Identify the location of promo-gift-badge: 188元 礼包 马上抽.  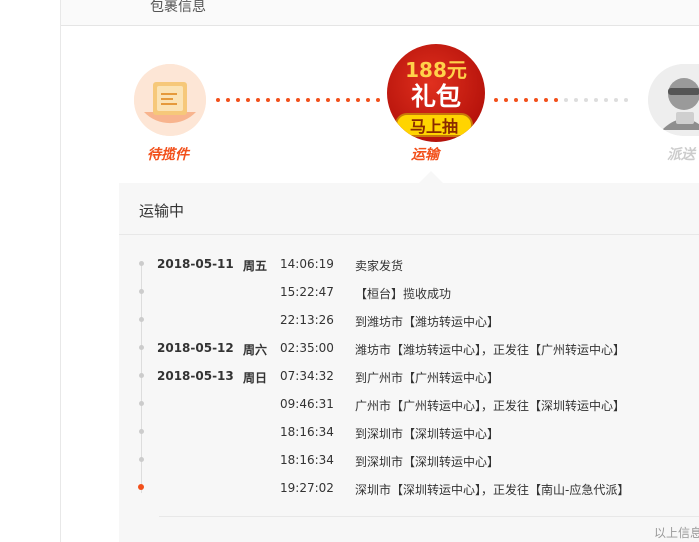
(436, 93).